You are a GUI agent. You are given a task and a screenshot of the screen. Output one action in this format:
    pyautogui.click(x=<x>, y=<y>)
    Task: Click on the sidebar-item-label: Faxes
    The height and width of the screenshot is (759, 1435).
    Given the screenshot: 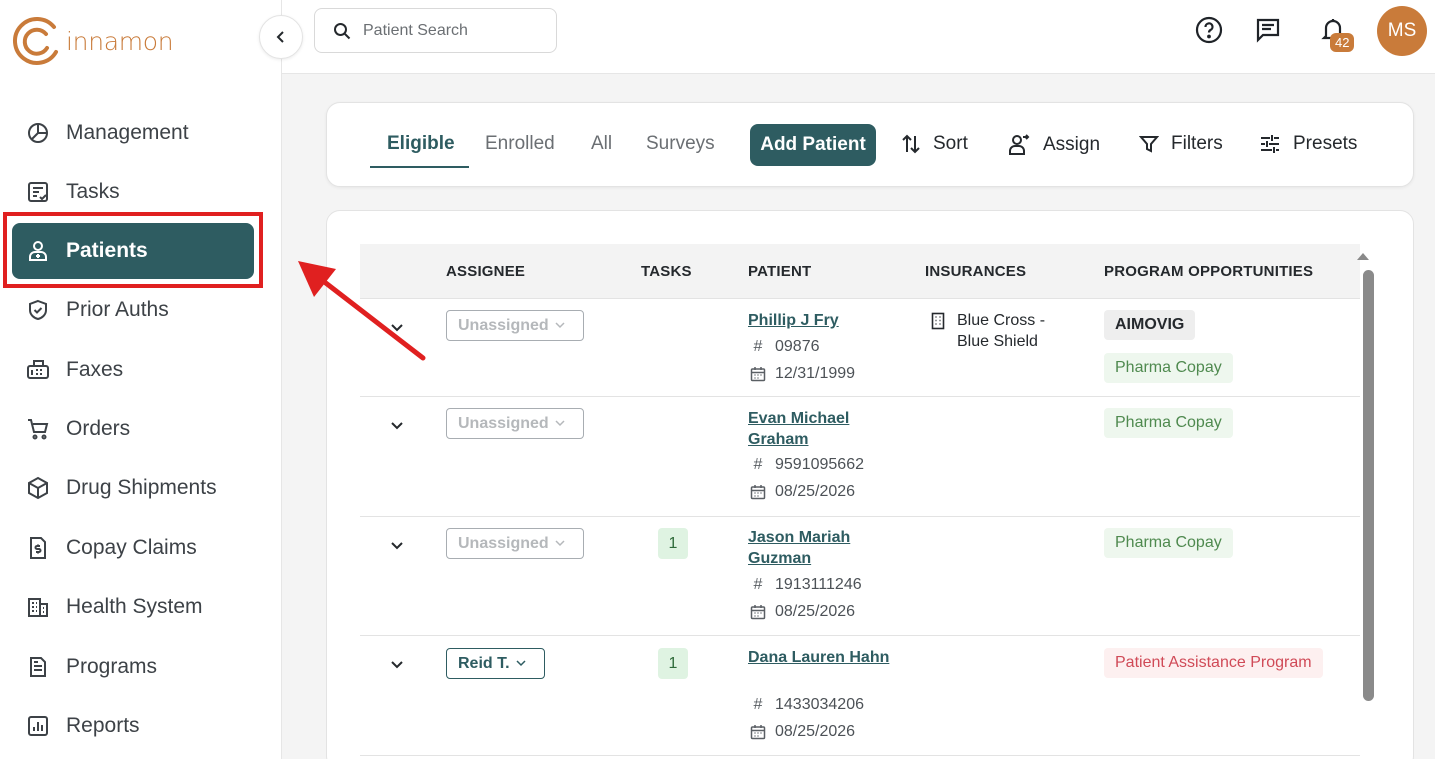 What is the action you would take?
    pyautogui.click(x=95, y=369)
    